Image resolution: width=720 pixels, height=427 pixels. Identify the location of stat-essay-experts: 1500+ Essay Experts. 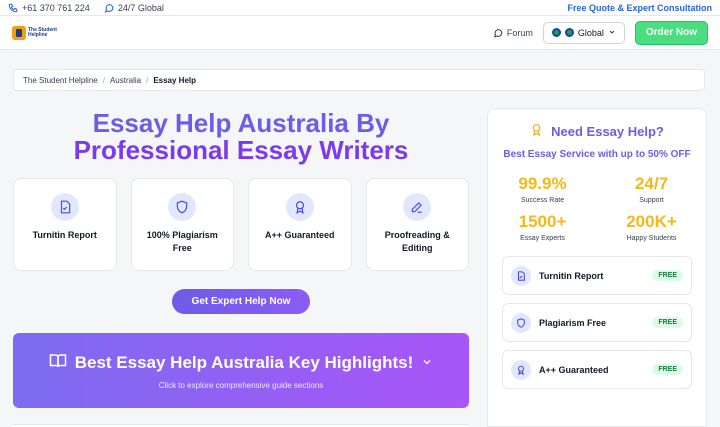
(542, 227).